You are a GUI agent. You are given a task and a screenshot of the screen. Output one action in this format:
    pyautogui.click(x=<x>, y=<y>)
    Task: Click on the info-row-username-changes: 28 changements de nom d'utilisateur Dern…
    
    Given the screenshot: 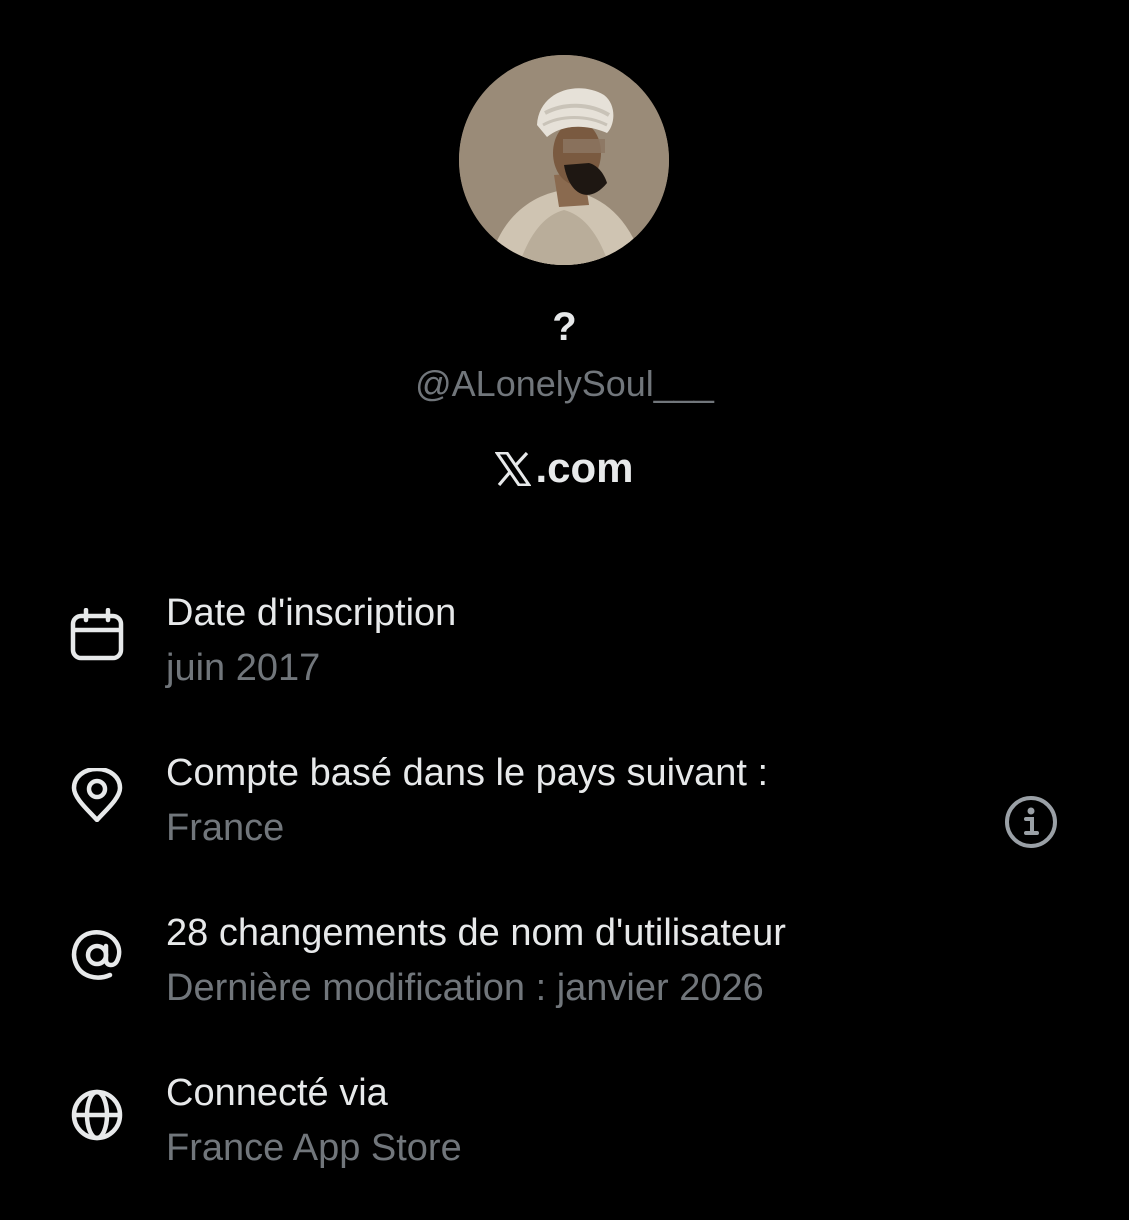 What is the action you would take?
    pyautogui.click(x=564, y=980)
    